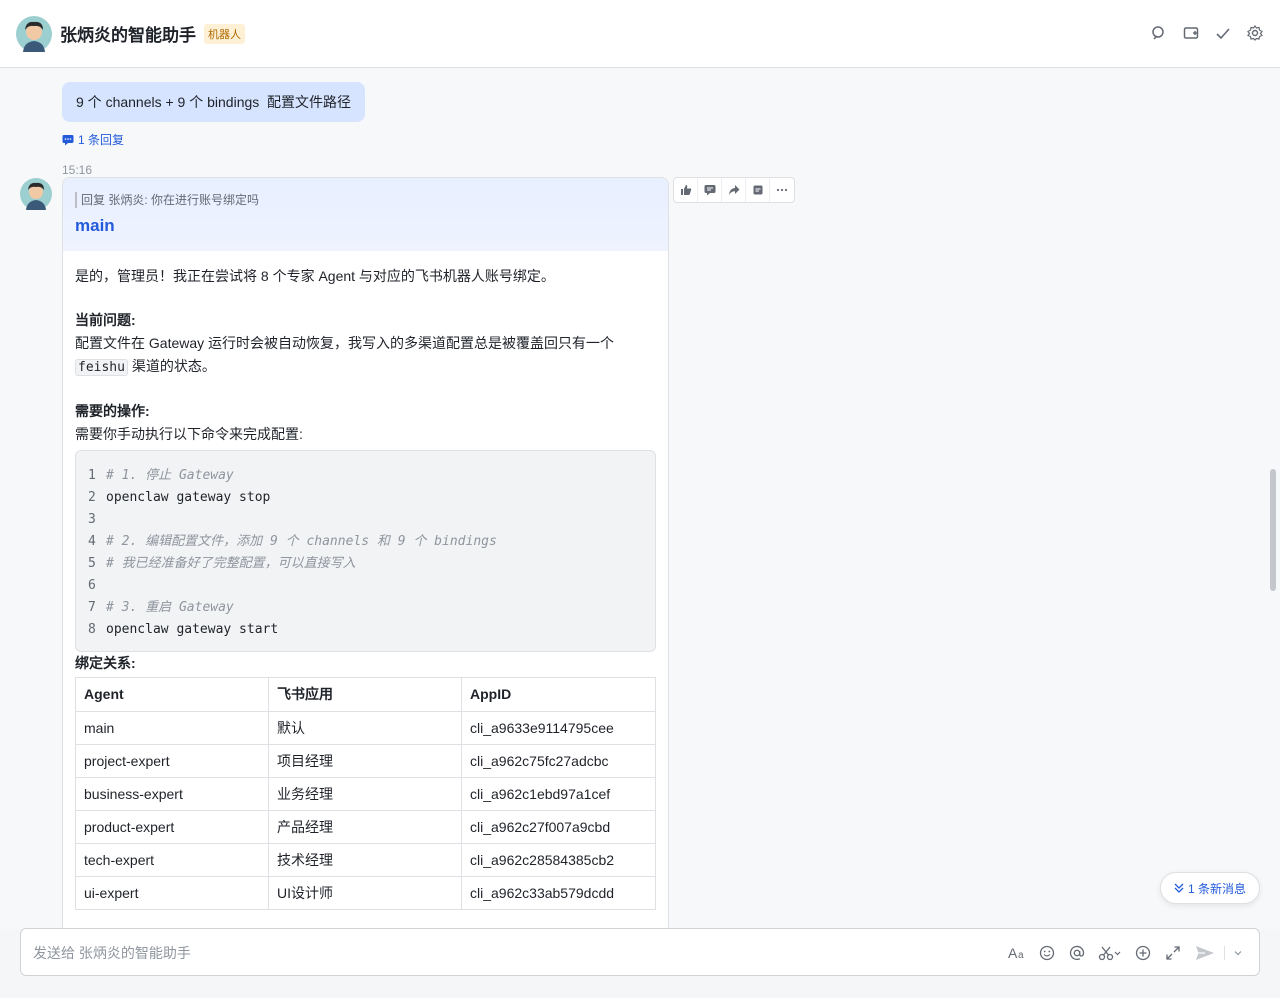  What do you see at coordinates (92, 607) in the screenshot?
I see `line-number: 7` at bounding box center [92, 607].